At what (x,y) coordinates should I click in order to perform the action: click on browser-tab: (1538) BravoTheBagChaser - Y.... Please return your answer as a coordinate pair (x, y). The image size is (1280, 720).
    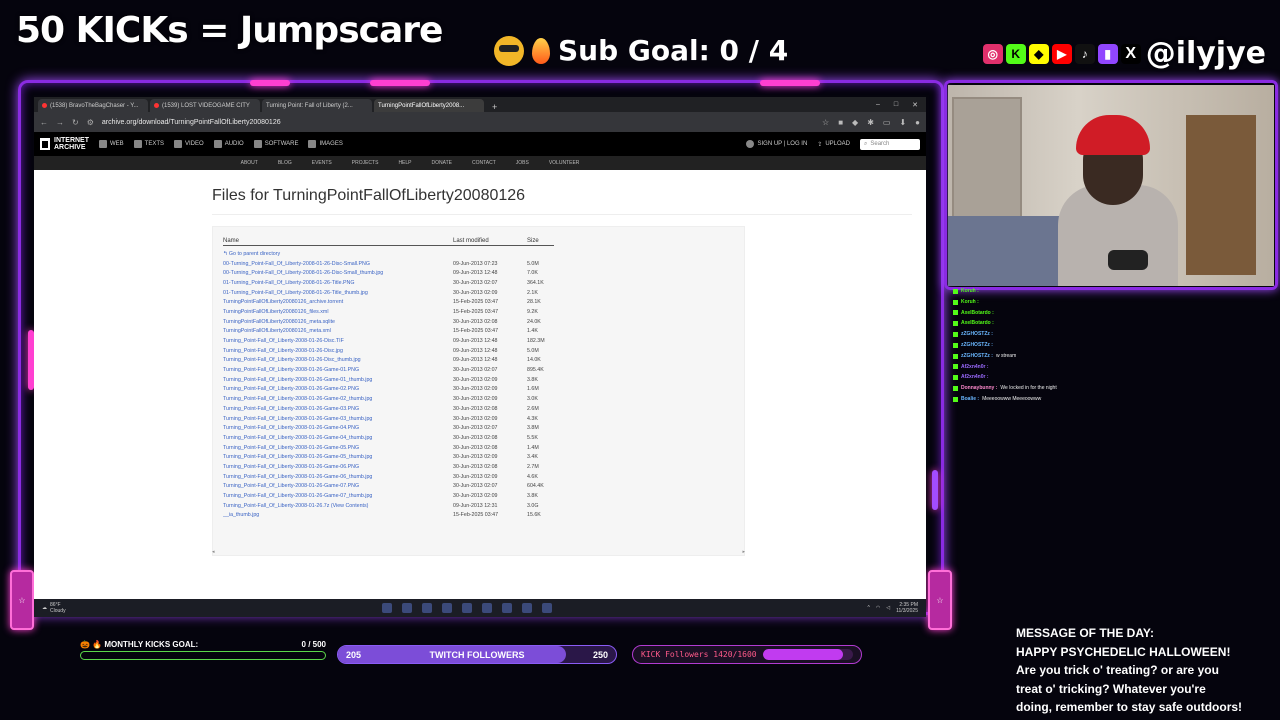
    Looking at the image, I should click on (93, 105).